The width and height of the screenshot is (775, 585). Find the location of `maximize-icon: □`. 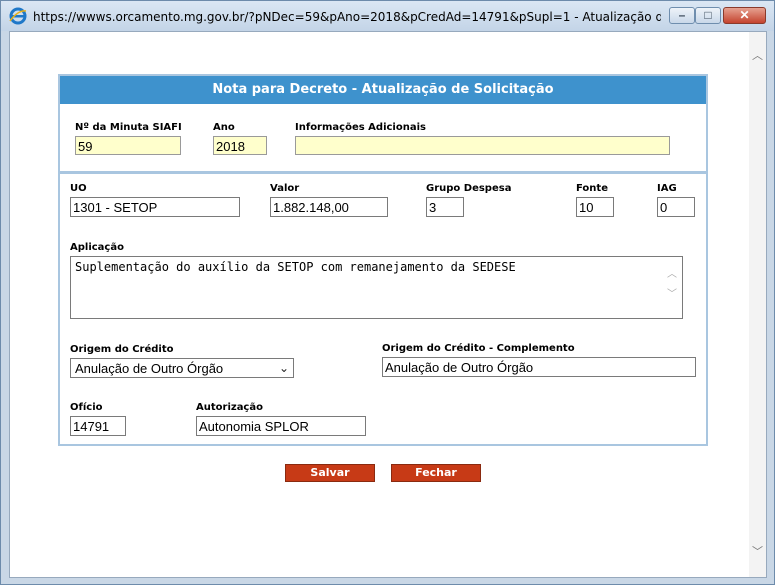

maximize-icon: □ is located at coordinates (708, 15).